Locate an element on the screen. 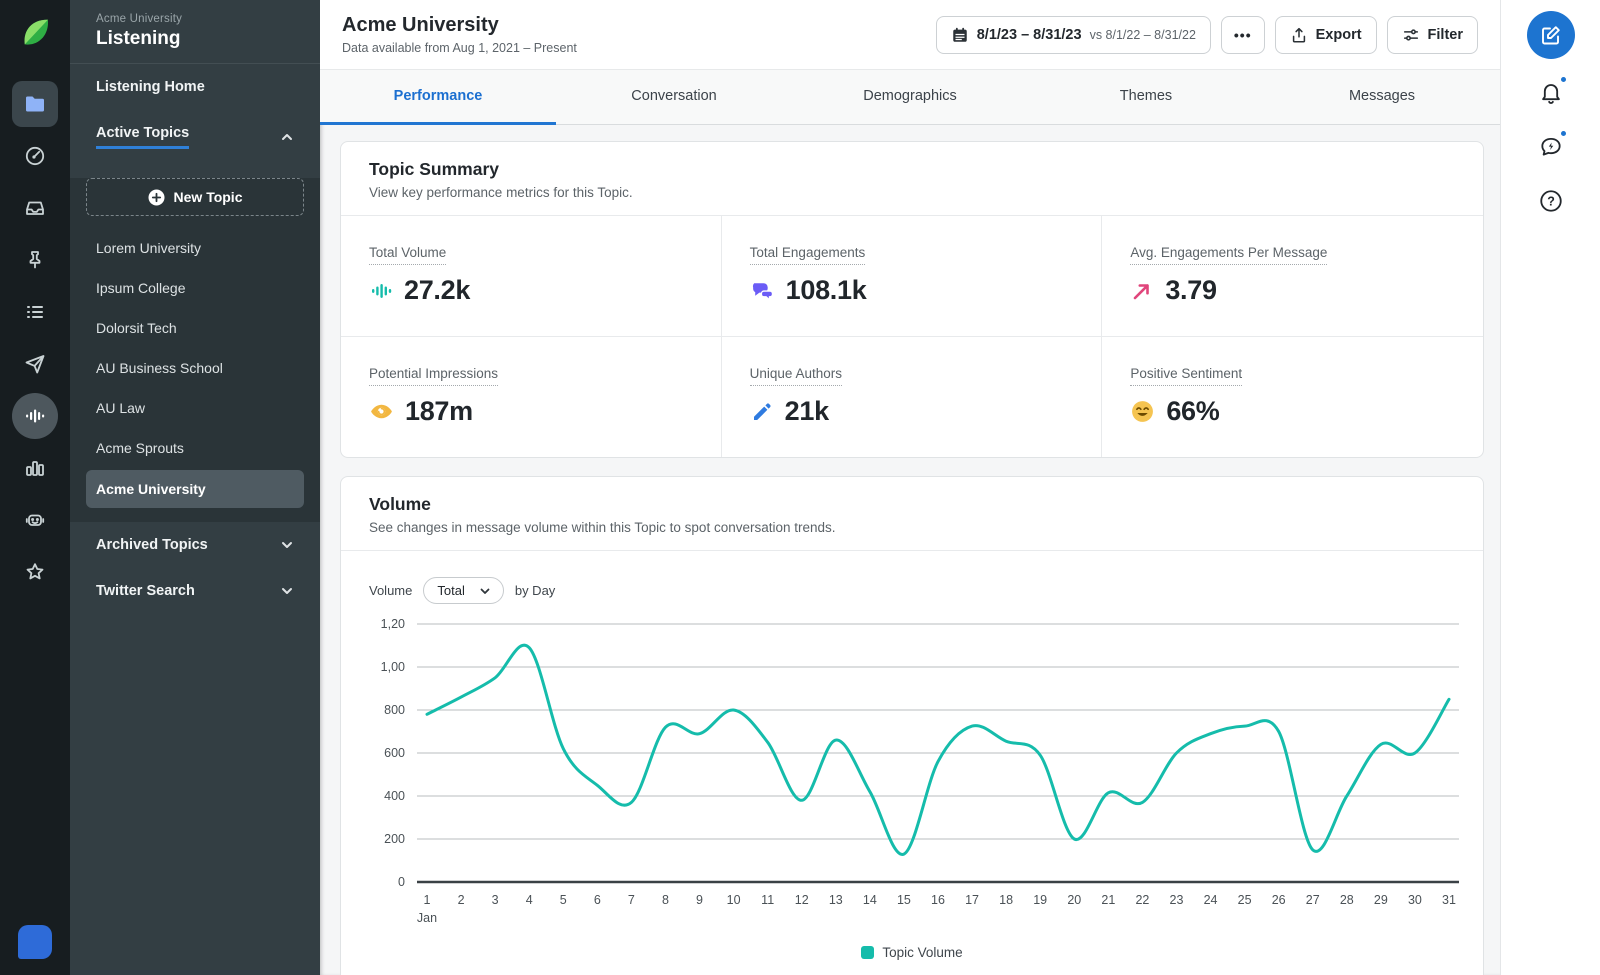 The width and height of the screenshot is (1600, 975). svg-text: 26 is located at coordinates (1279, 900).